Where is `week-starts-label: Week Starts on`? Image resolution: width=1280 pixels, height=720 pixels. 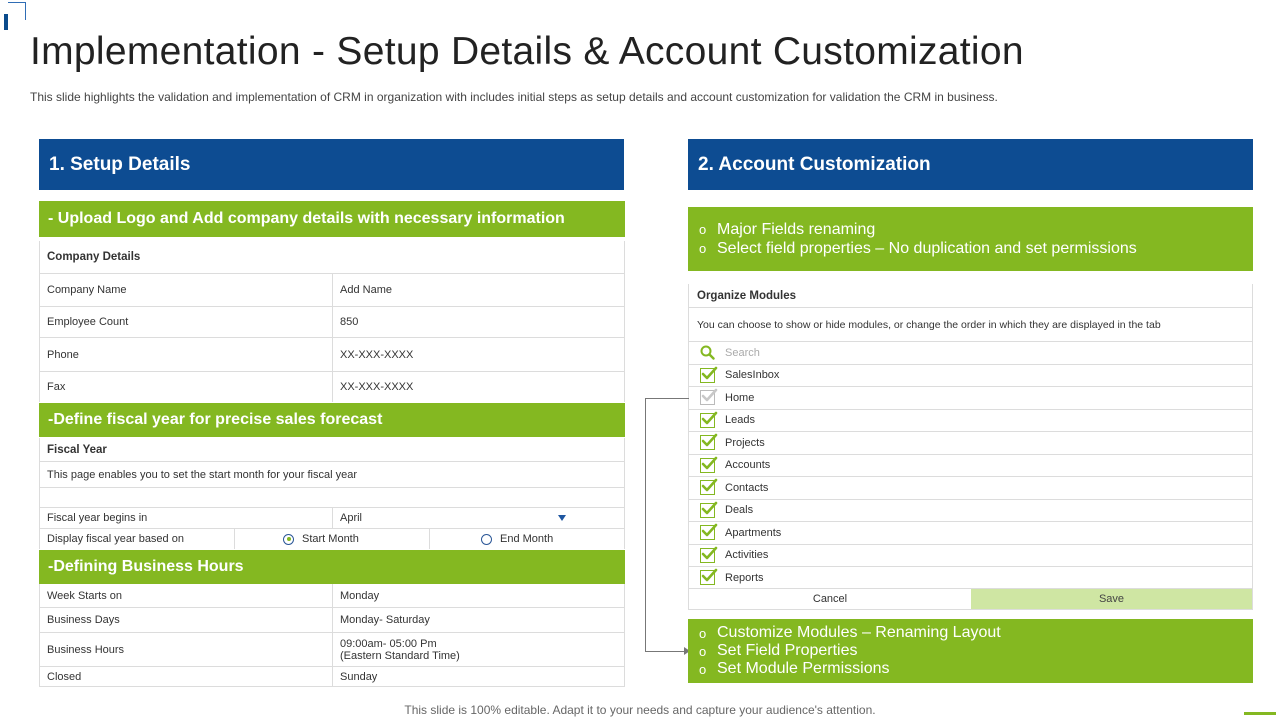 week-starts-label: Week Starts on is located at coordinates (186, 595).